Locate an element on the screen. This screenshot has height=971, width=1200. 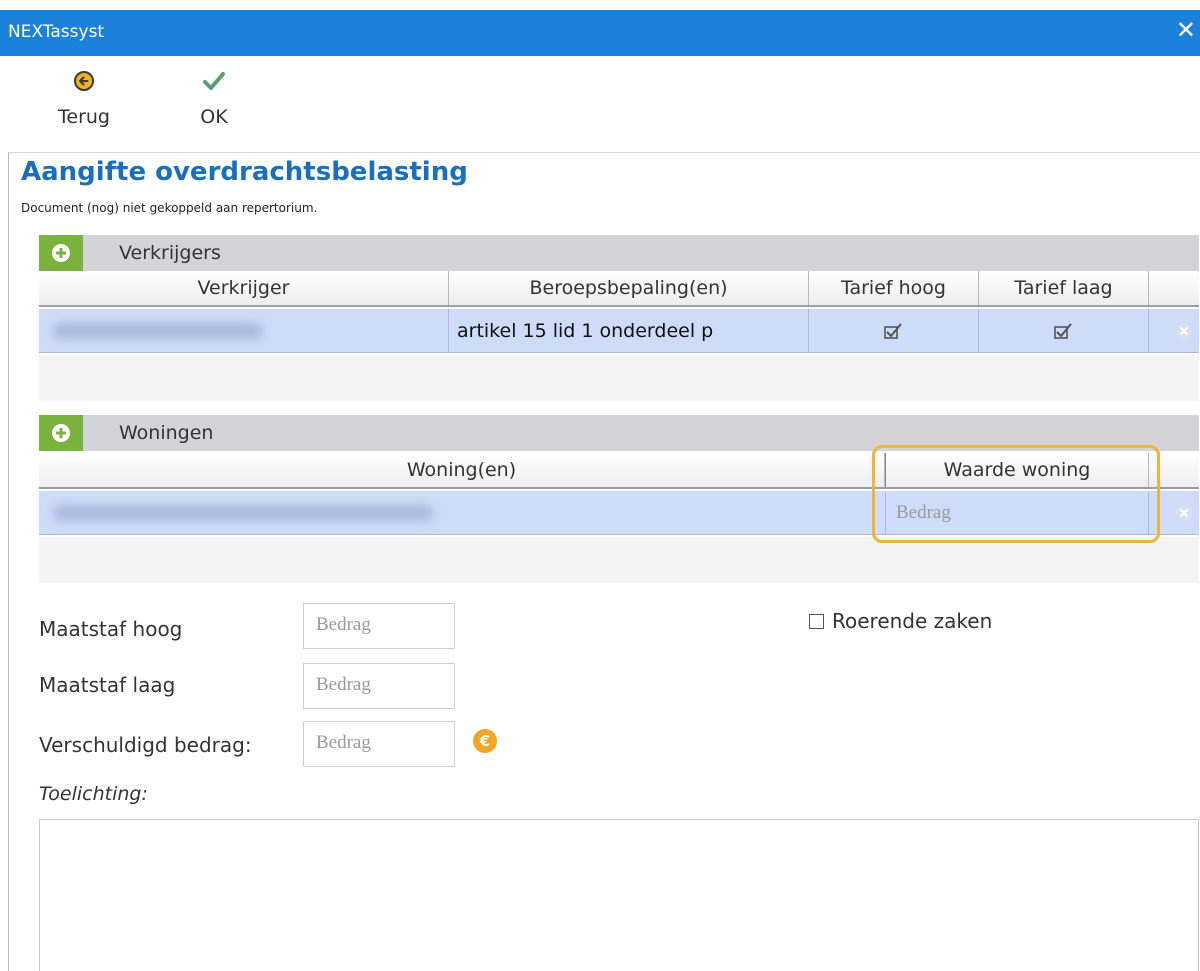
cell-tarief-hoog is located at coordinates (894, 331).